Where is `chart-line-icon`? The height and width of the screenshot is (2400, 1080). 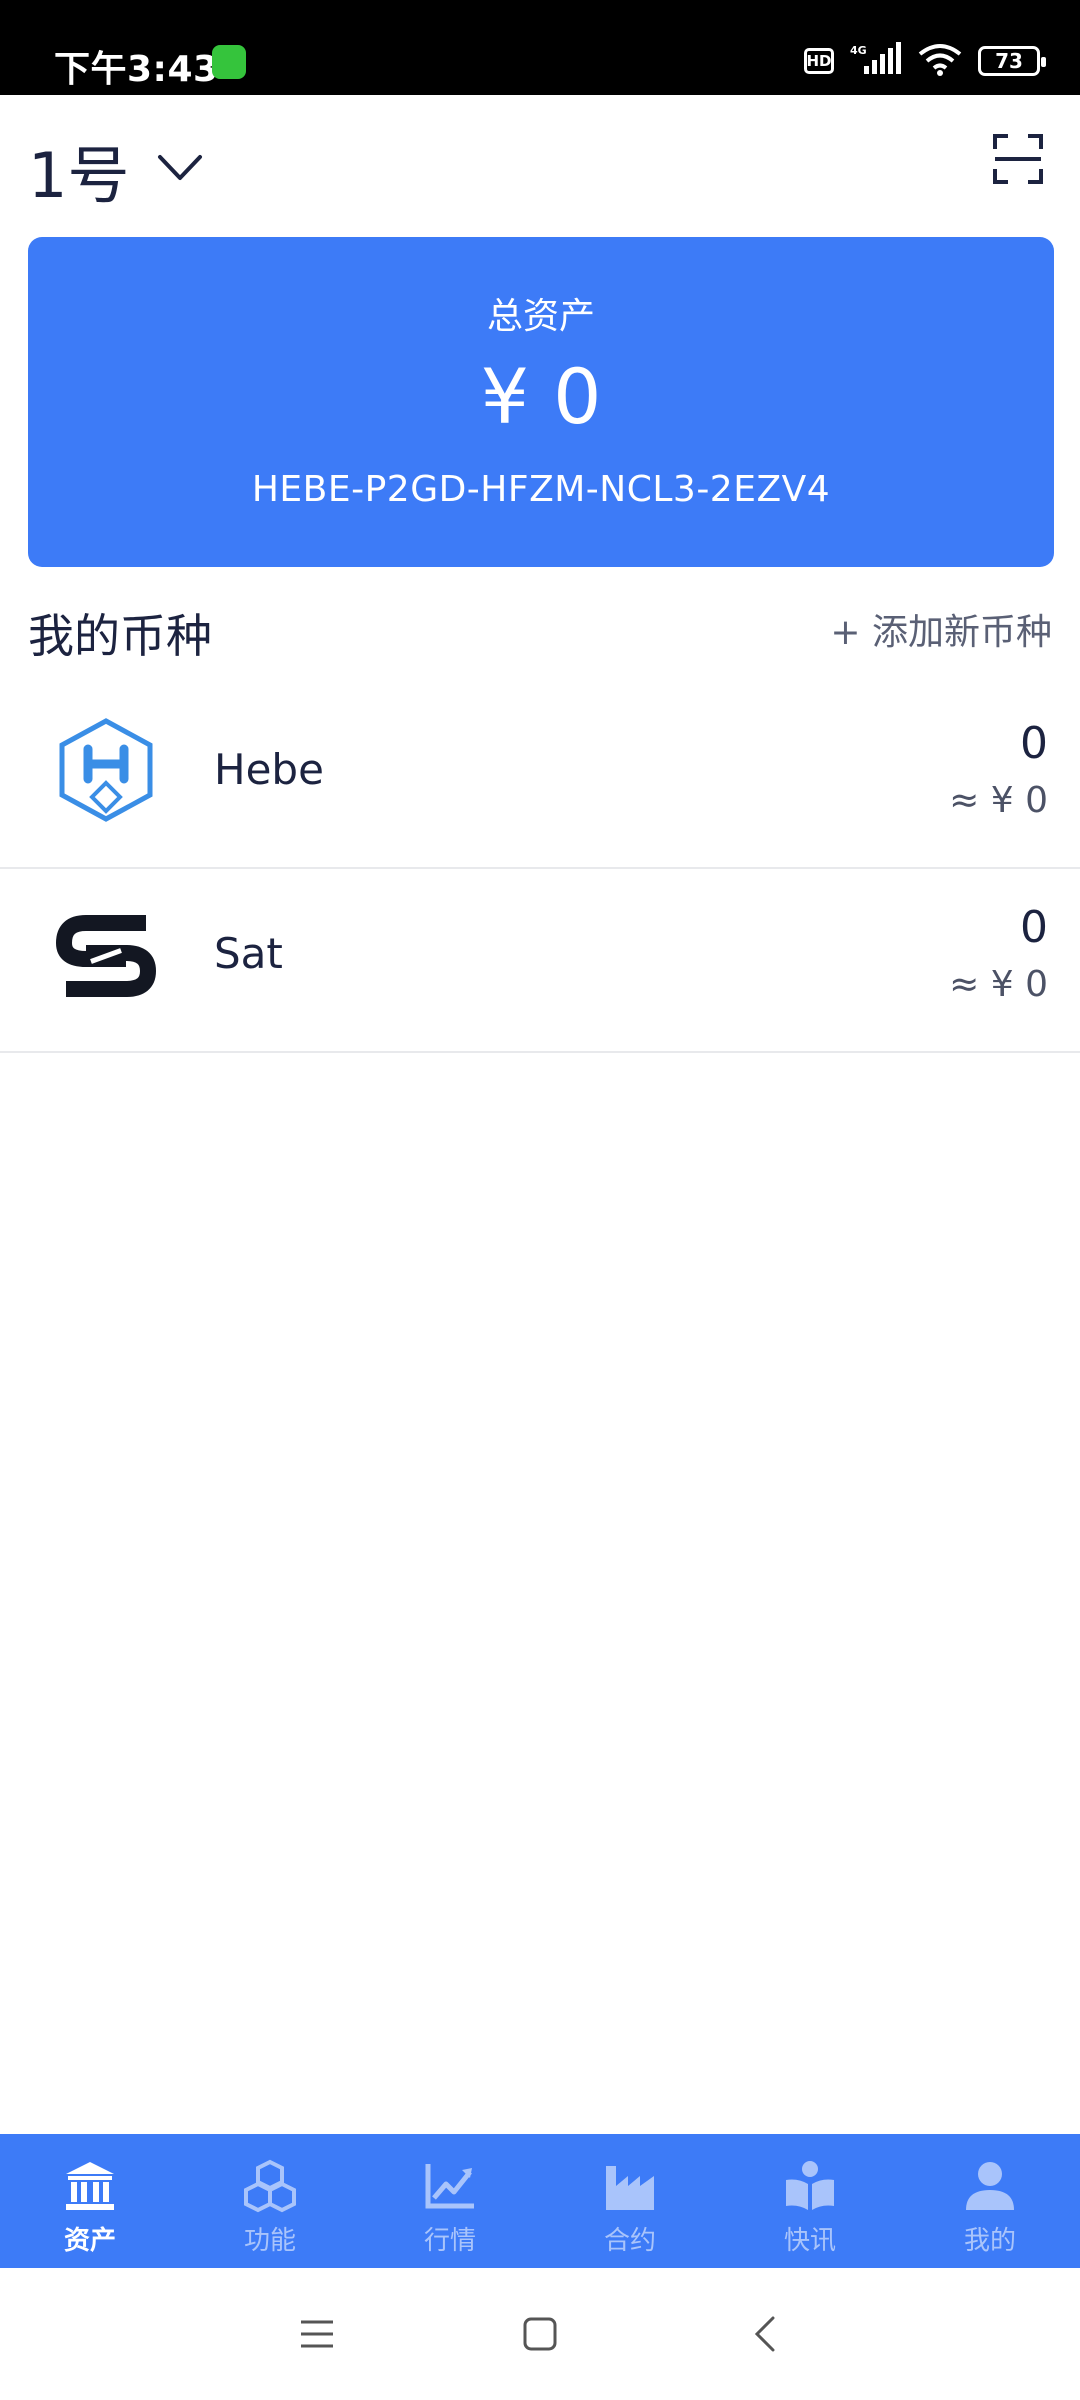
chart-line-icon is located at coordinates (449, 2186).